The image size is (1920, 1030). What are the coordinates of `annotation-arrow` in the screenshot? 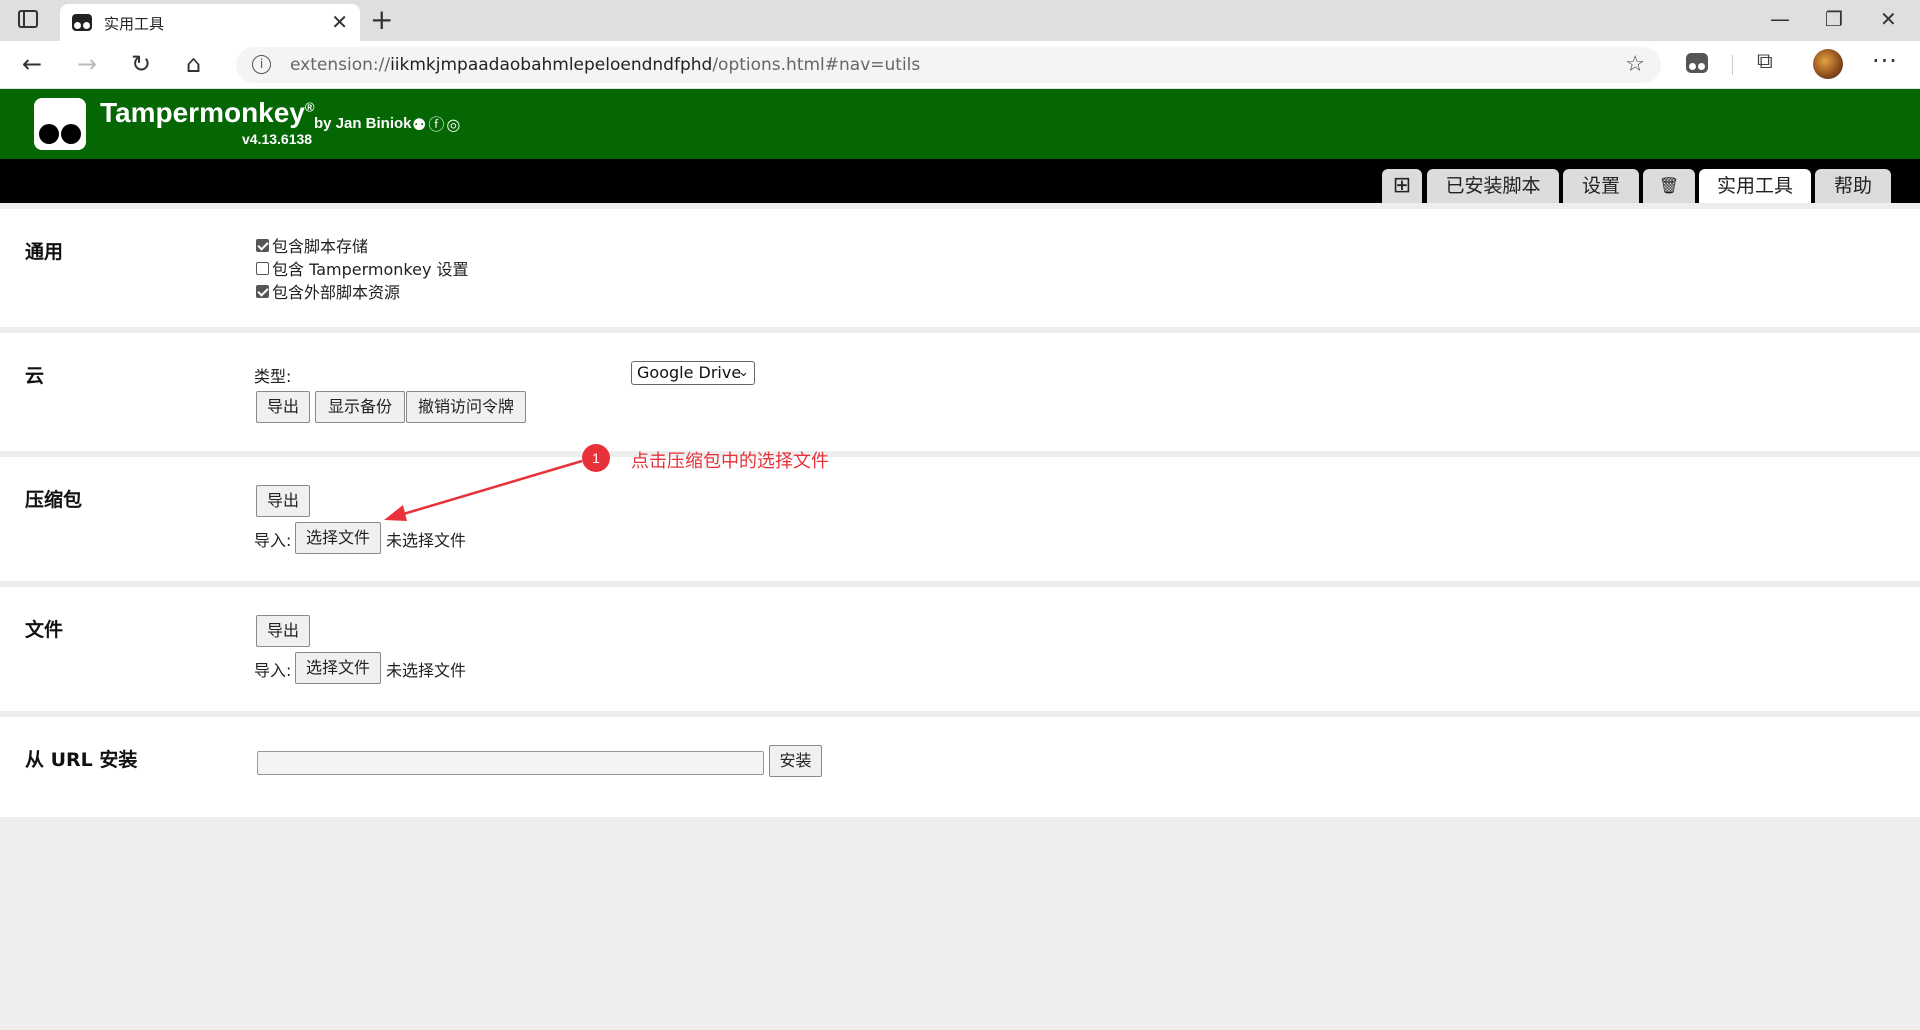 It's located at (483, 490).